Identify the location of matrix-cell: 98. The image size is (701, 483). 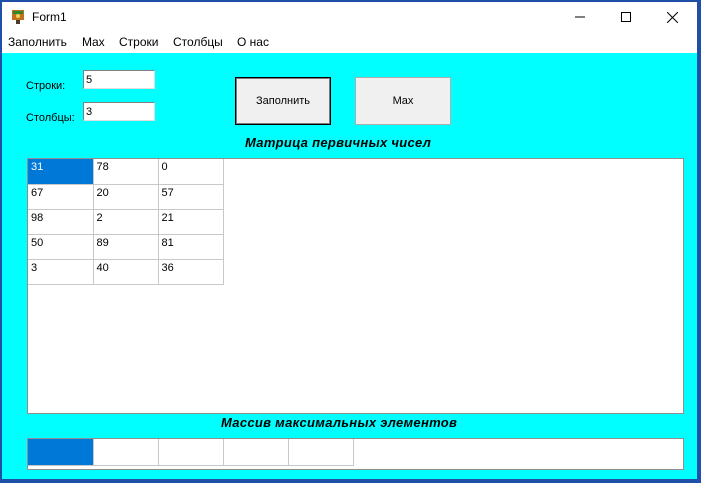
(61, 222).